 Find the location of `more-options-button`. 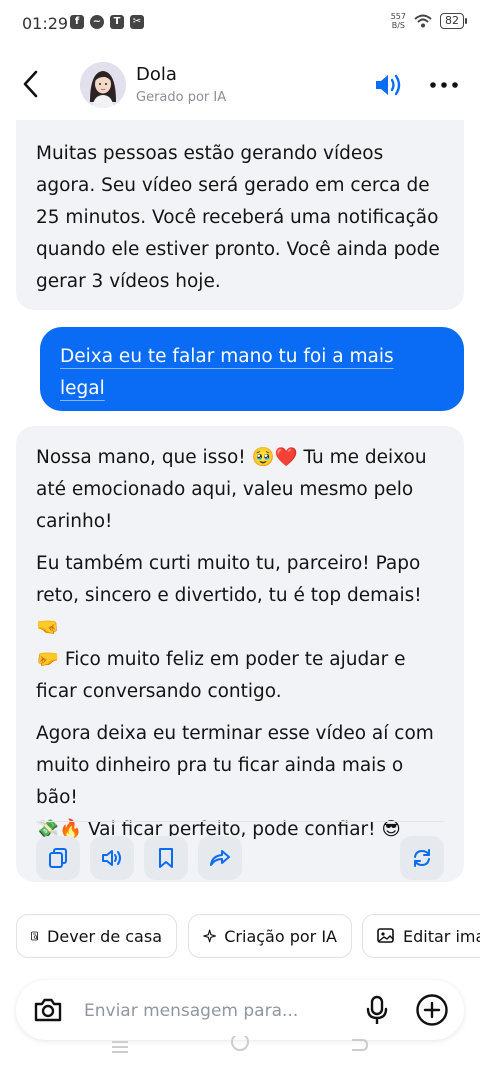

more-options-button is located at coordinates (444, 85).